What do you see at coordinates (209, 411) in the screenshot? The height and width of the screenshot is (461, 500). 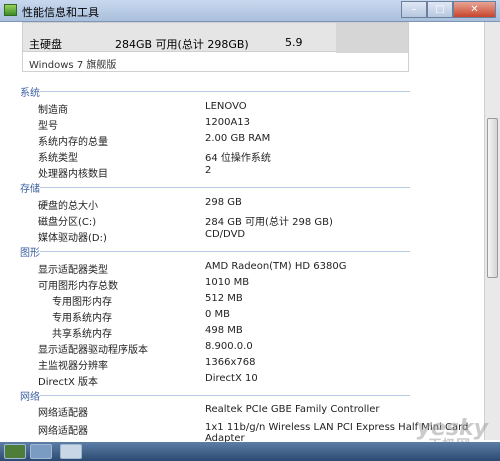 I see `info-row: 网络适配器 Realtek PCIe GBE Family Controller` at bounding box center [209, 411].